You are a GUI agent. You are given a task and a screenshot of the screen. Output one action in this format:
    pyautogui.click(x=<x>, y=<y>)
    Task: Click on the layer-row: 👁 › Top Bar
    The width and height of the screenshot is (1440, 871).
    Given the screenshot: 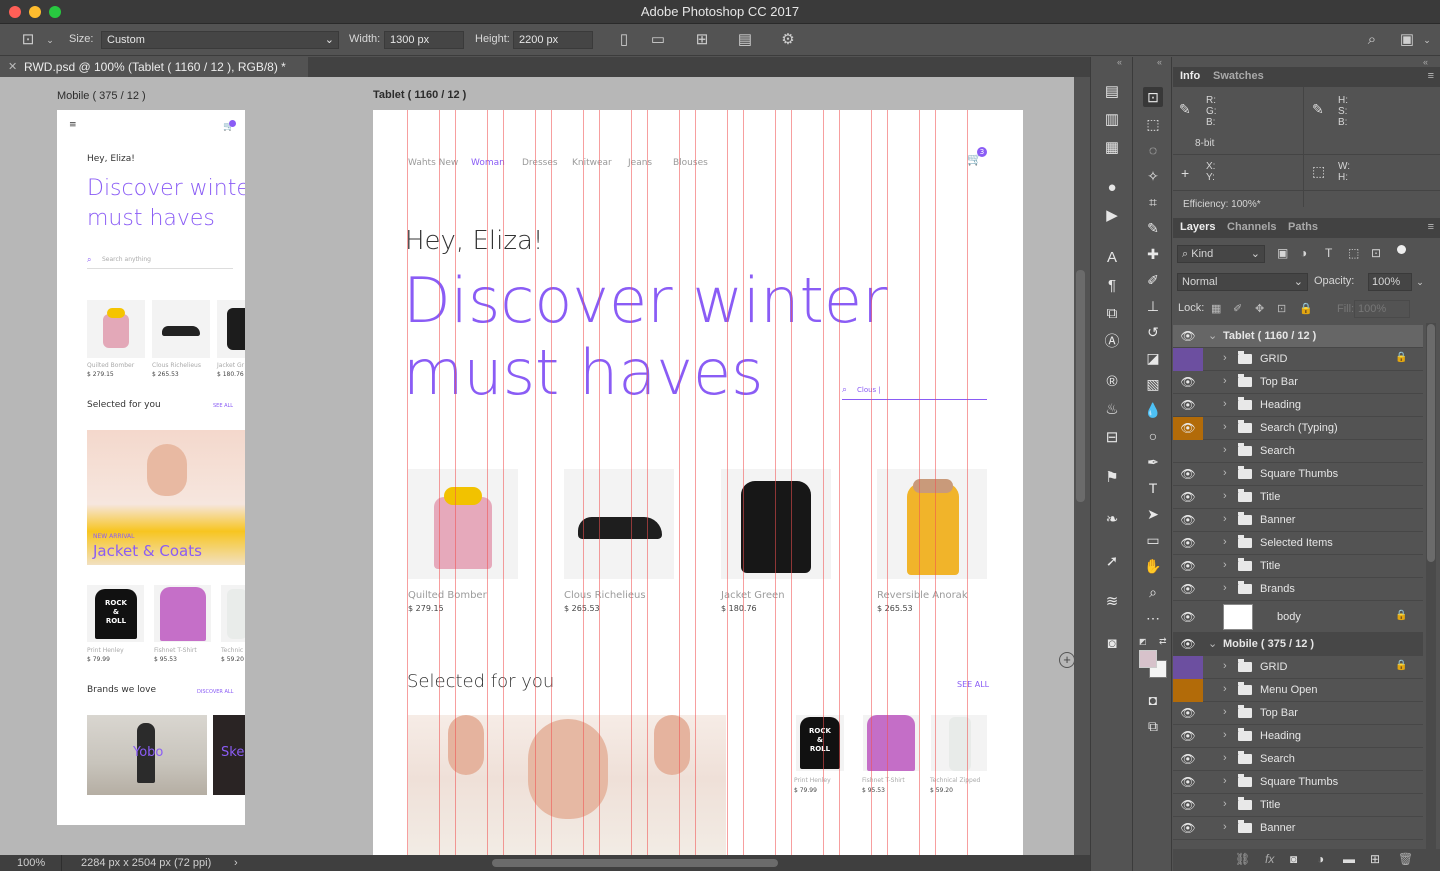 What is the action you would take?
    pyautogui.click(x=1298, y=382)
    